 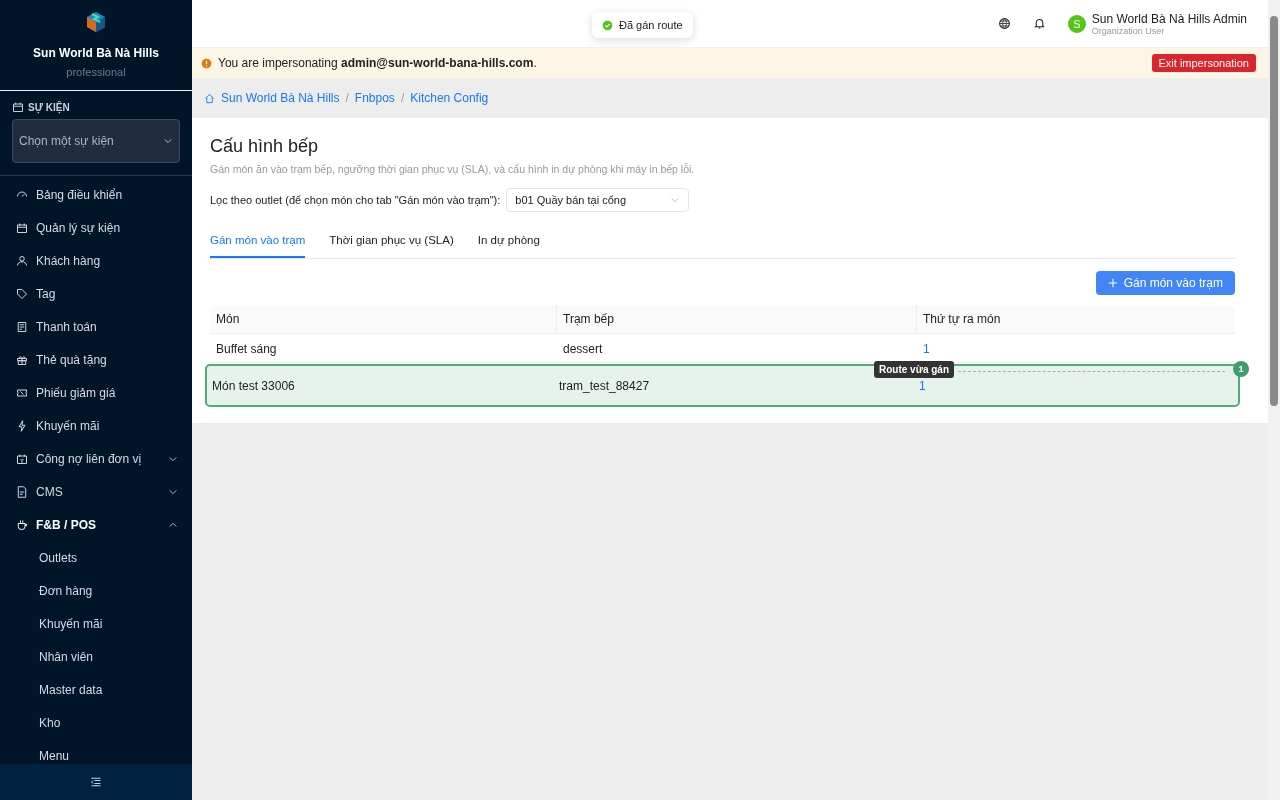 I want to click on brand-name: Sun World Bà Nà Hills, so click(x=96, y=53).